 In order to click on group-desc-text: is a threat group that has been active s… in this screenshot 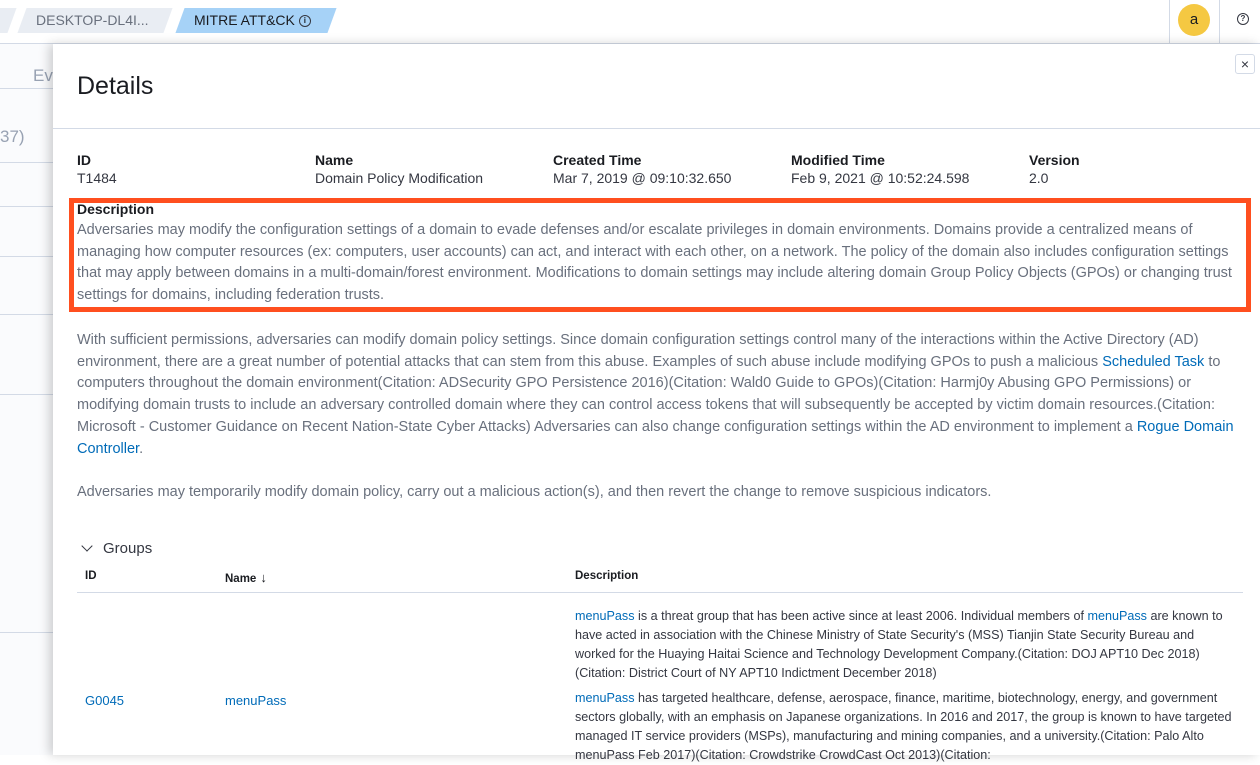, I will do `click(861, 616)`.